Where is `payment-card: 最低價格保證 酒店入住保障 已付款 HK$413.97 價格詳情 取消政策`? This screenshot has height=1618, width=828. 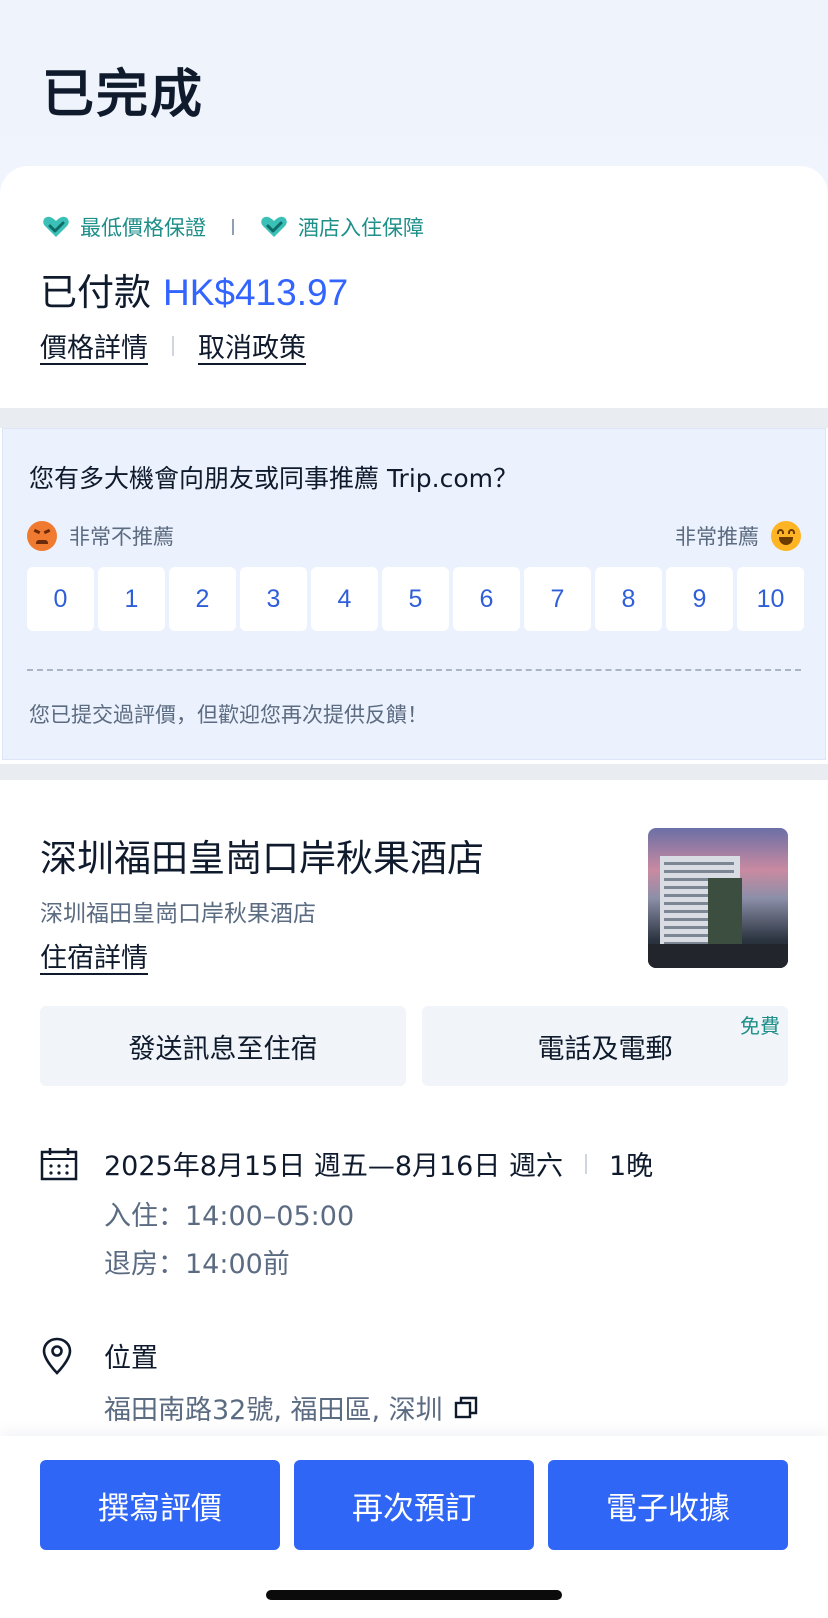
payment-card: 最低價格保證 酒店入住保障 已付款 HK$413.97 價格詳情 取消政策 is located at coordinates (414, 287).